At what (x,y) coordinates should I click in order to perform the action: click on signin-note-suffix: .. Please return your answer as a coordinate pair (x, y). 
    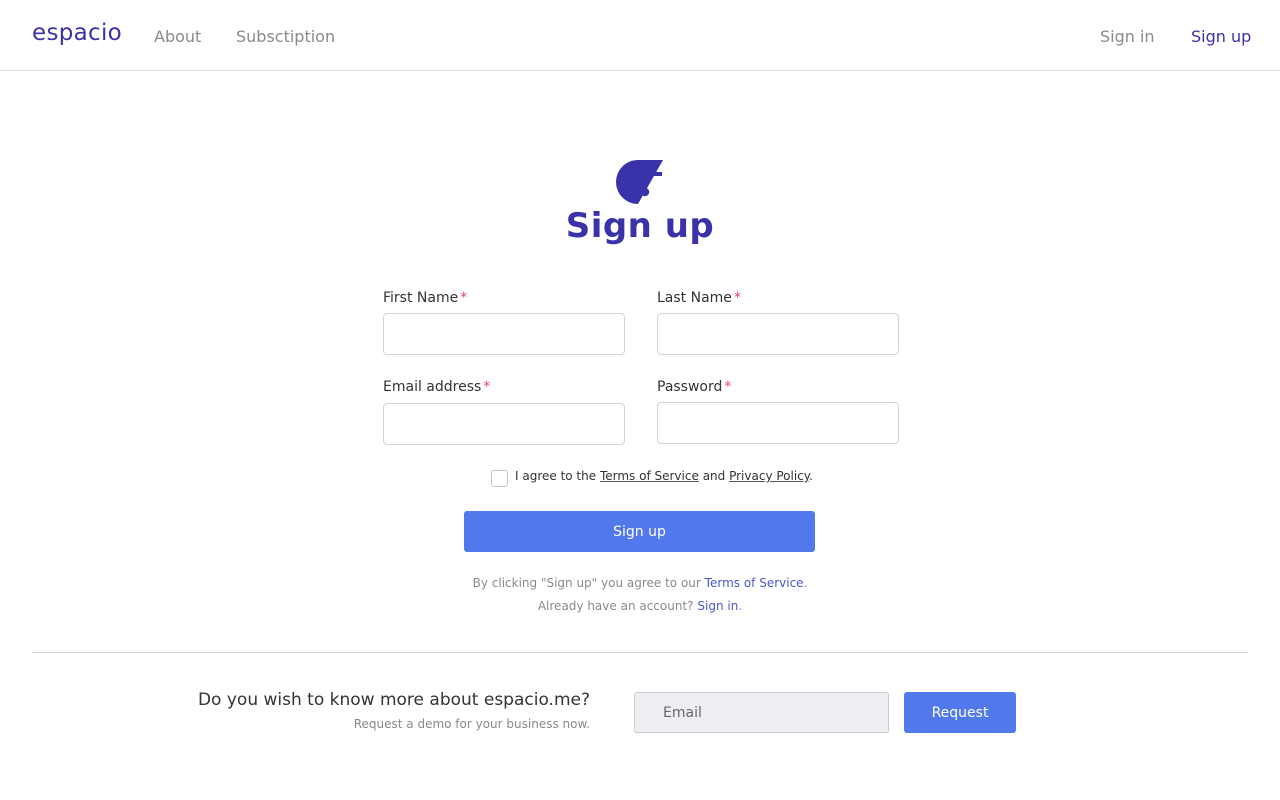
    Looking at the image, I should click on (740, 606).